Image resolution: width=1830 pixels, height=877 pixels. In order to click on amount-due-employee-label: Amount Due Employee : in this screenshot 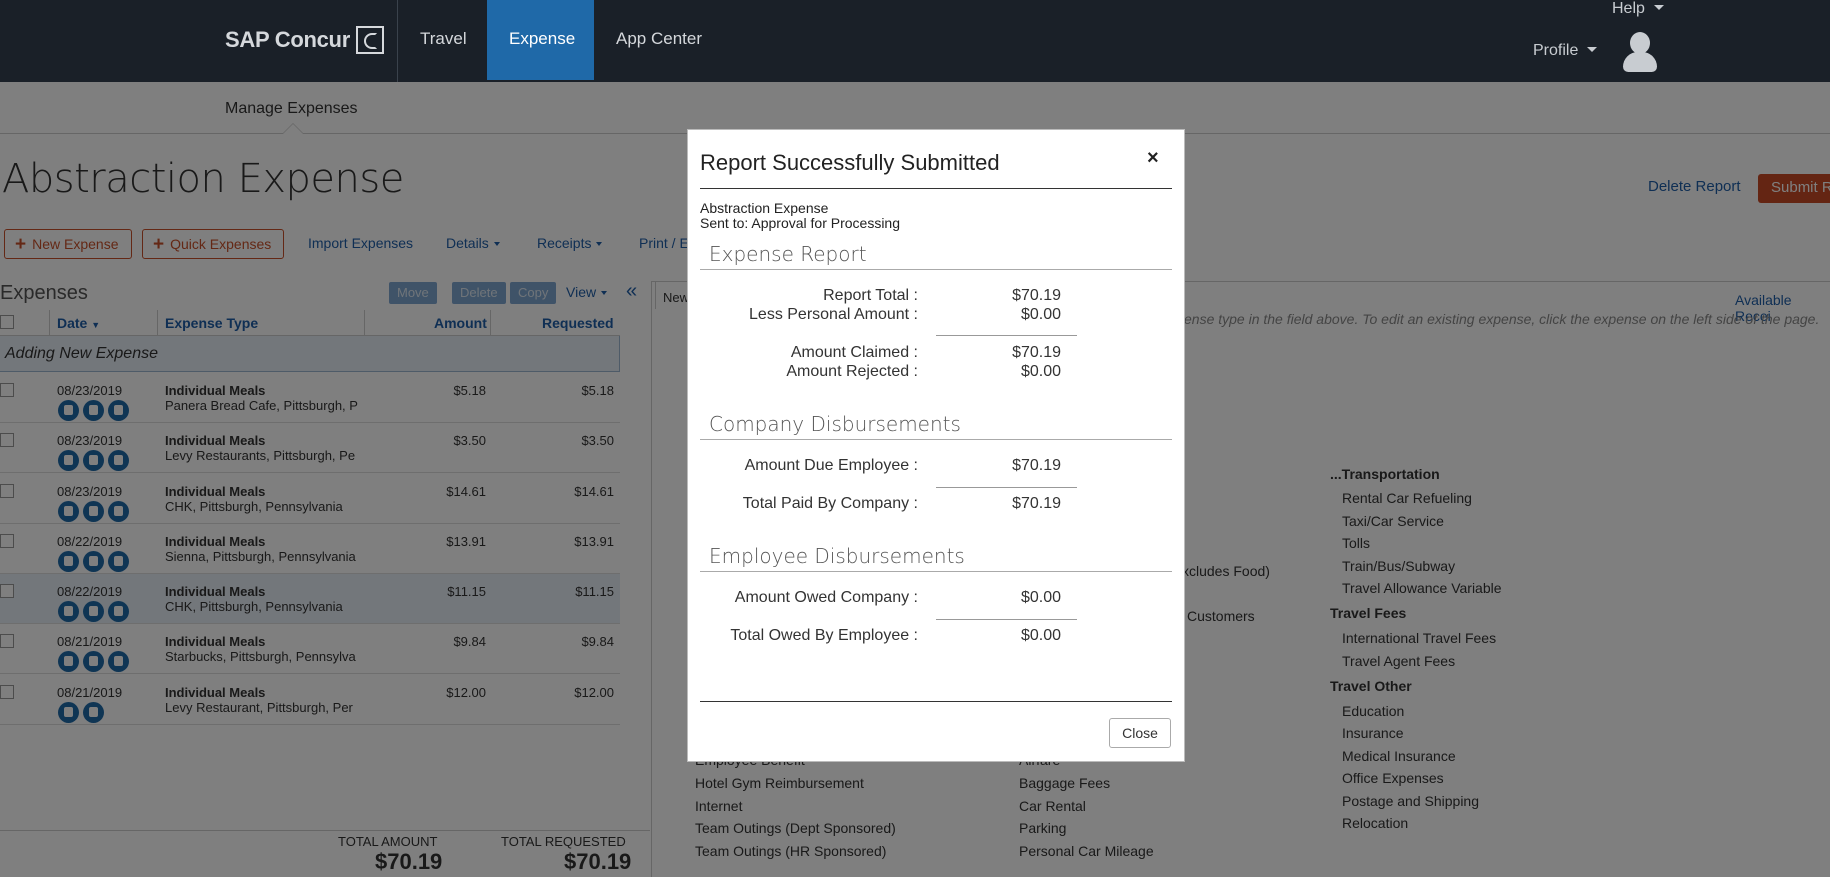, I will do `click(831, 465)`.